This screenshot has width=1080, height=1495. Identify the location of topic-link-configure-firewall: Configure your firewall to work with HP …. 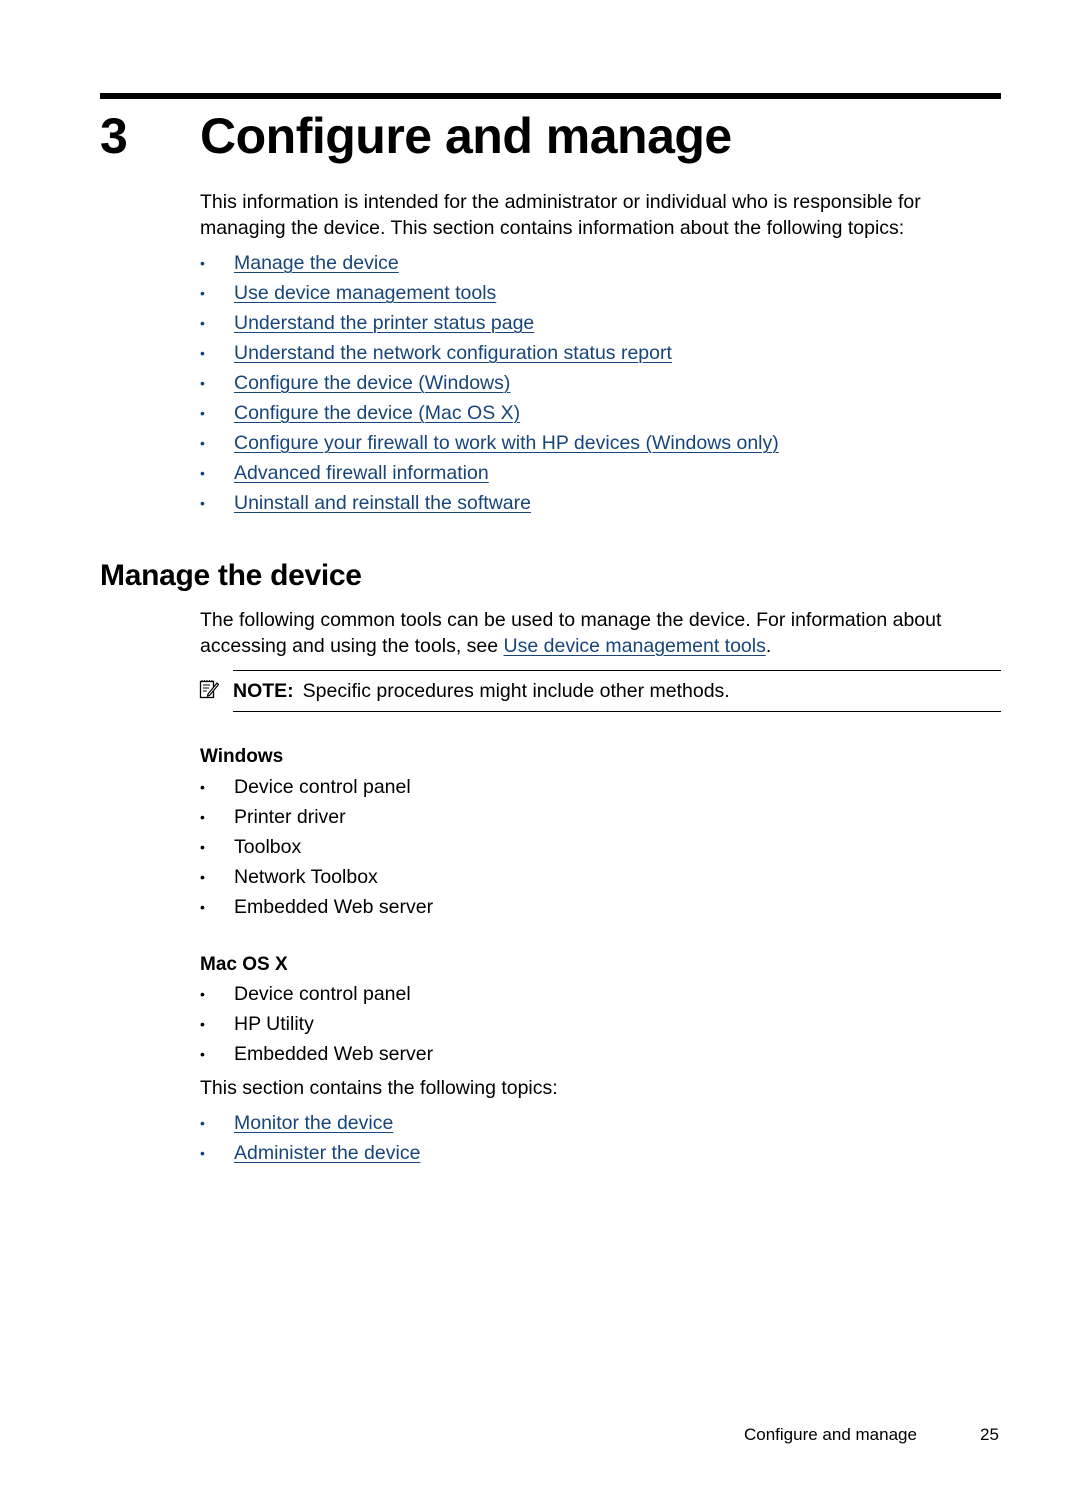
(506, 443).